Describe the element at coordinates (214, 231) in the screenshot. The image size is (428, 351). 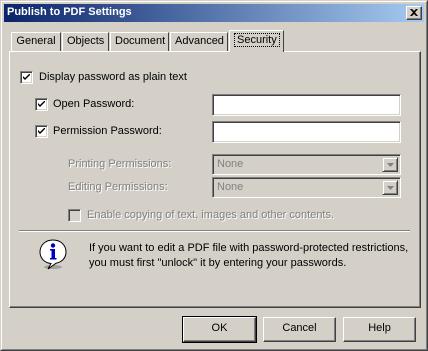
I see `separator` at that location.